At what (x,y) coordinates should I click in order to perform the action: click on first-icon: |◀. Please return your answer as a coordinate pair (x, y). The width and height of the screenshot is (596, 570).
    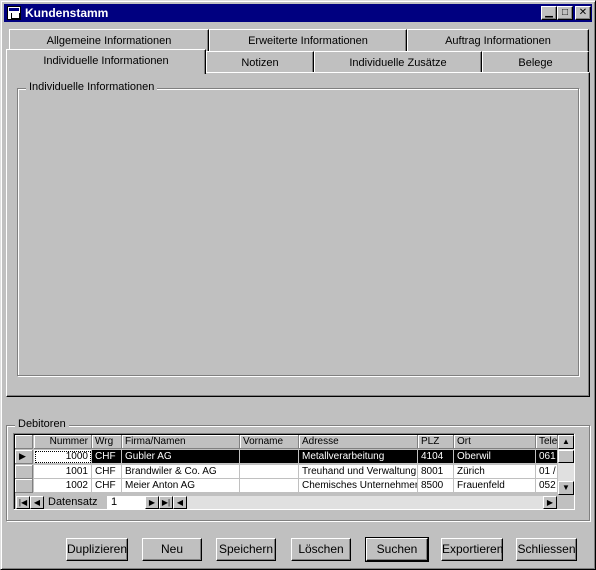
    Looking at the image, I should click on (23, 502).